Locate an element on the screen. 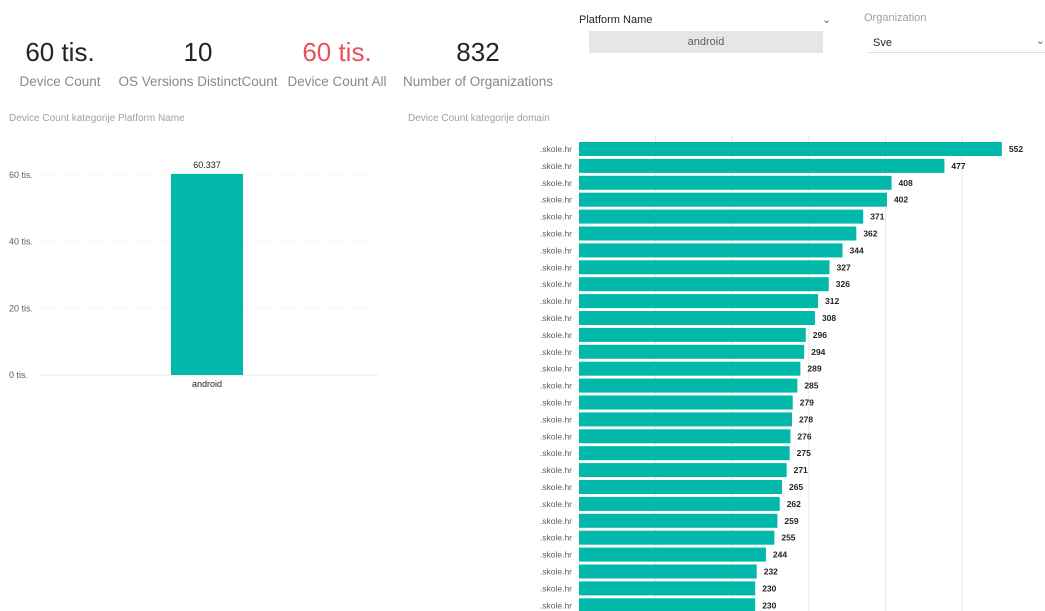 This screenshot has width=1045, height=611. kpi-value: 832 is located at coordinates (478, 52).